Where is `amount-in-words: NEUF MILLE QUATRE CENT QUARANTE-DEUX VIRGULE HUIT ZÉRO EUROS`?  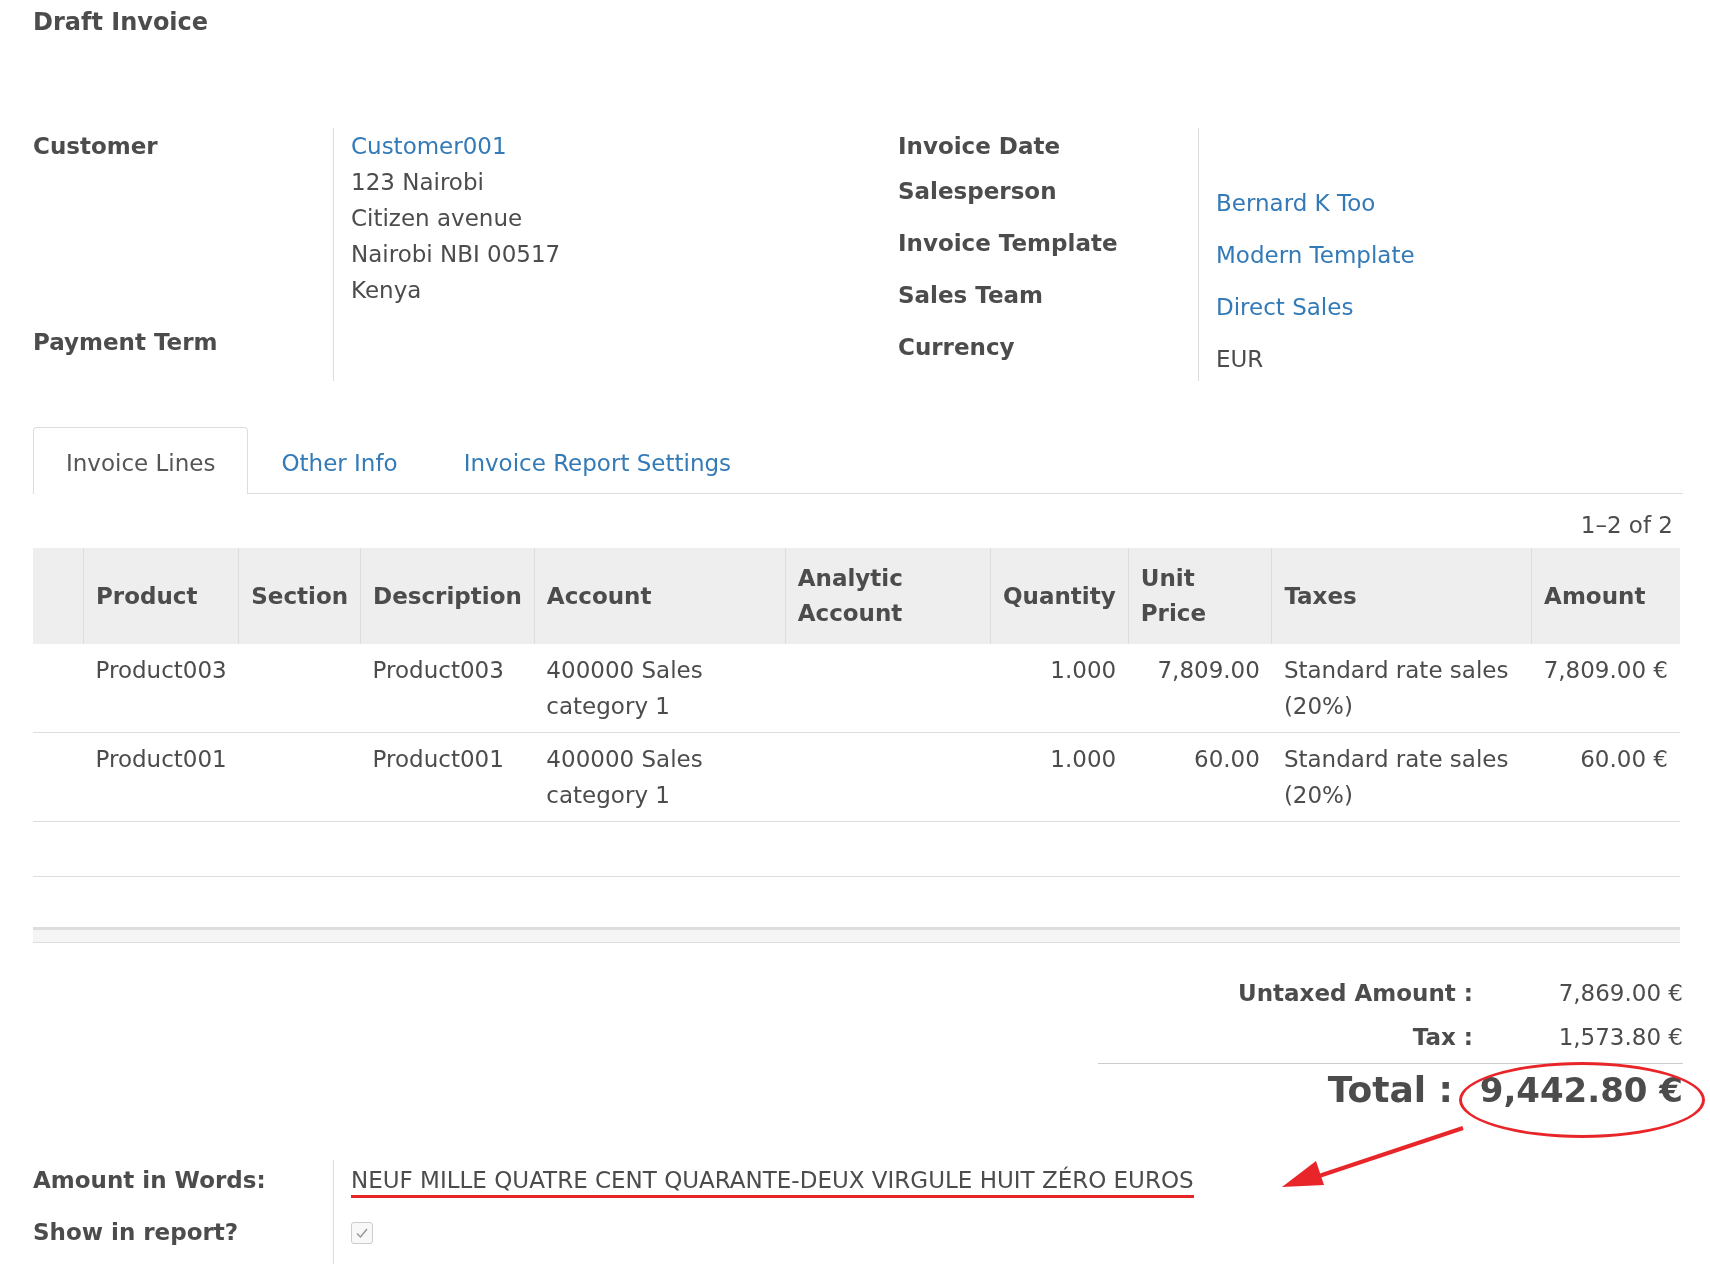 amount-in-words: NEUF MILLE QUATRE CENT QUARANTE-DEUX VIRGULE HUIT ZÉRO EUROS is located at coordinates (772, 1182).